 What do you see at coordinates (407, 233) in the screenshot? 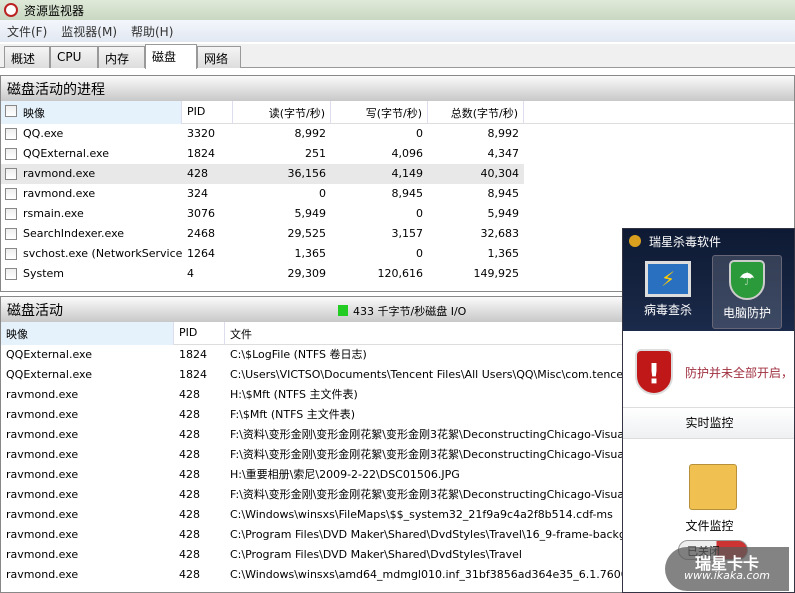
I see `write-cell: 3,157` at bounding box center [407, 233].